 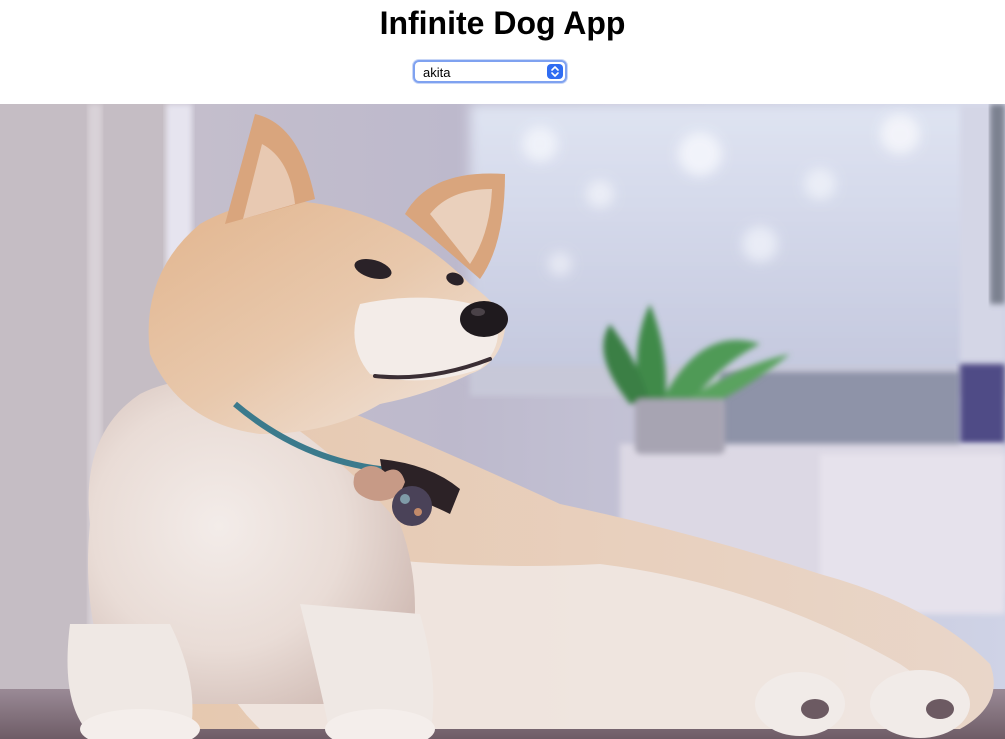 What do you see at coordinates (490, 71) in the screenshot?
I see `breed-select: akita` at bounding box center [490, 71].